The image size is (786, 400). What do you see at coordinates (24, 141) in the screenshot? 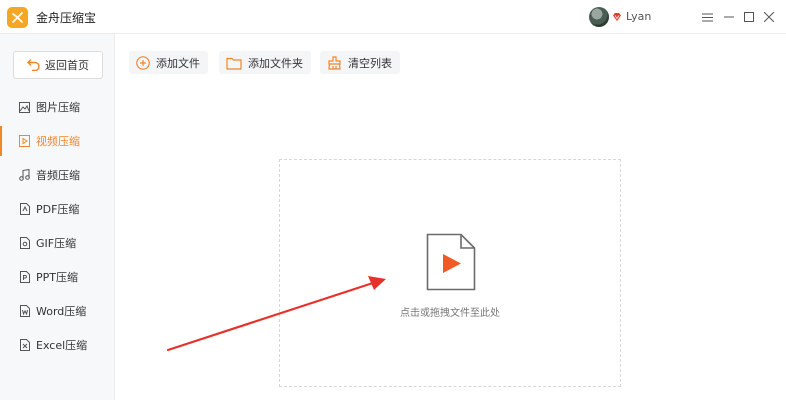
I see `video-icon` at bounding box center [24, 141].